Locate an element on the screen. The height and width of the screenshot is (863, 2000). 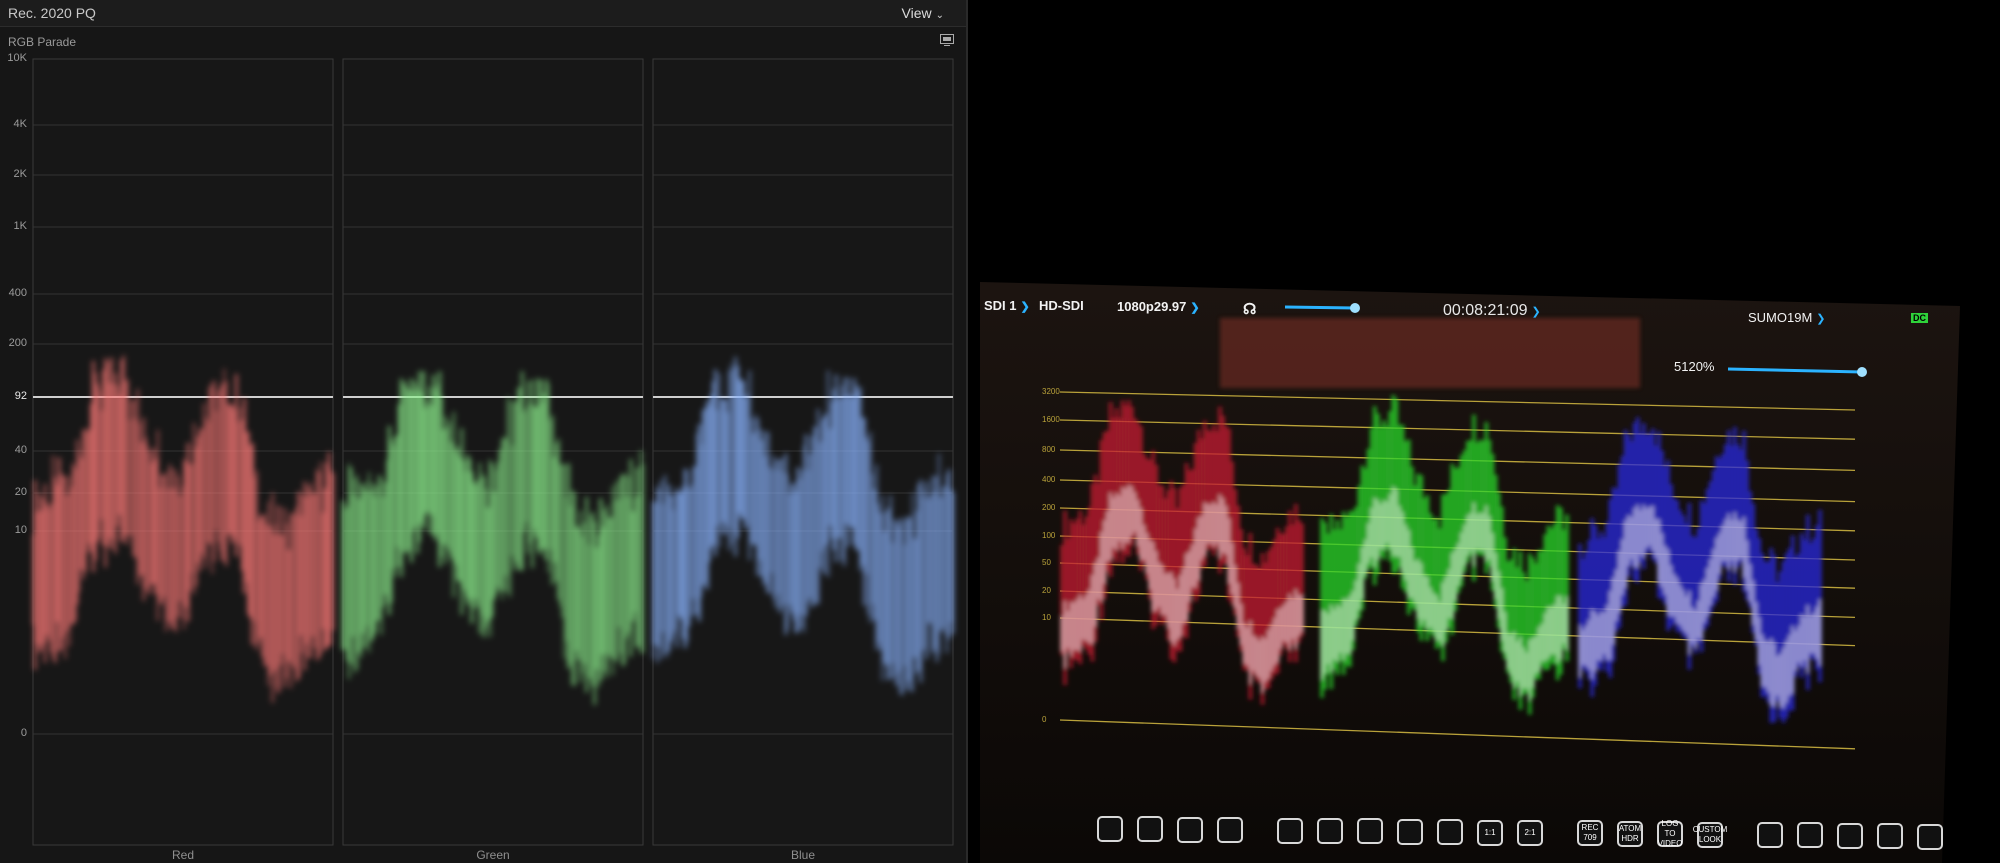
signal-label: HD-SDI is located at coordinates (1061, 305).